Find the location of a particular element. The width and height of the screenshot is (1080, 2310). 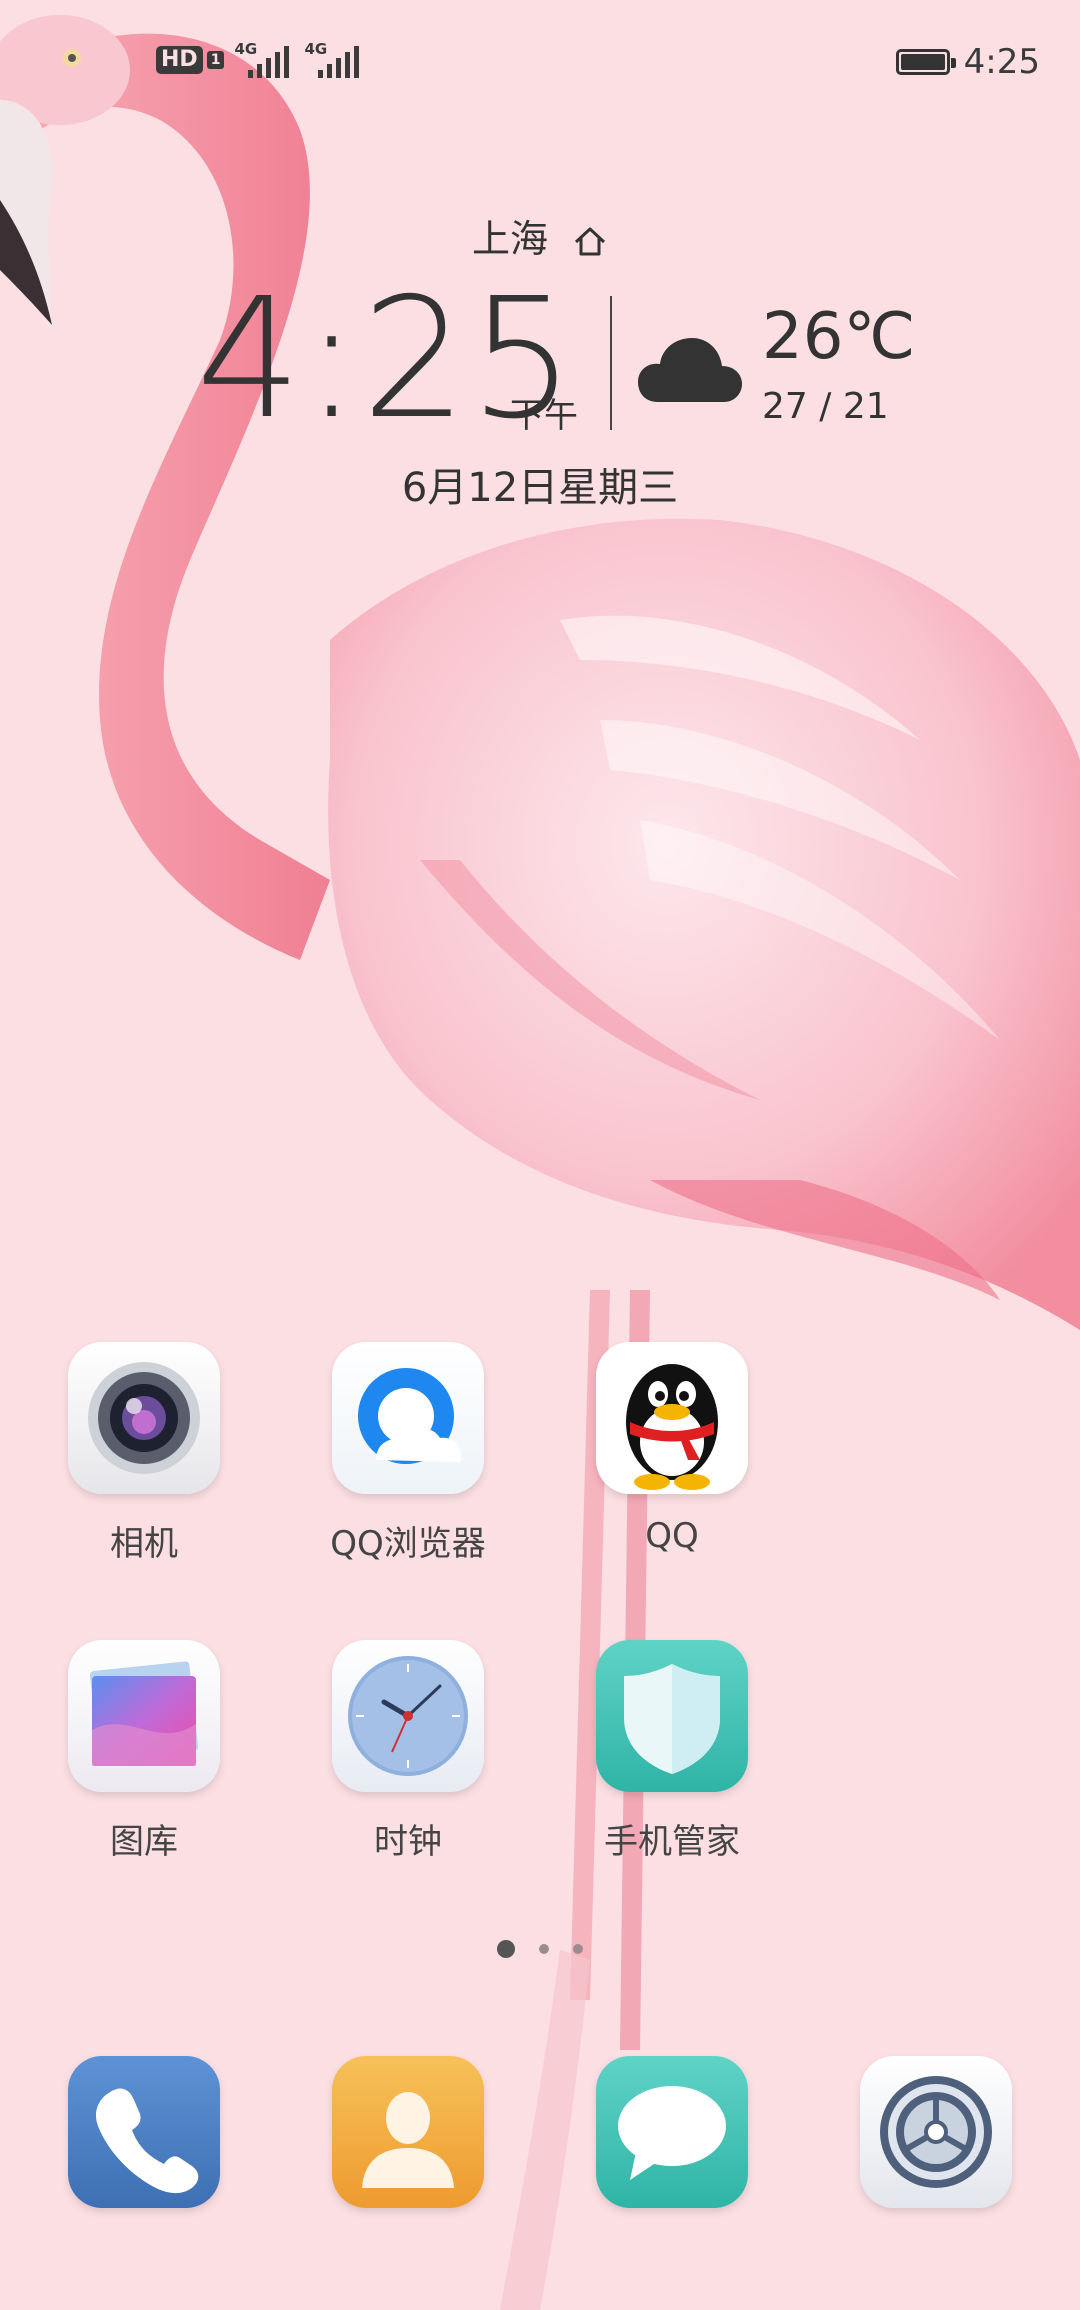

app-qq-browser: QQ浏览器 is located at coordinates (408, 1453).